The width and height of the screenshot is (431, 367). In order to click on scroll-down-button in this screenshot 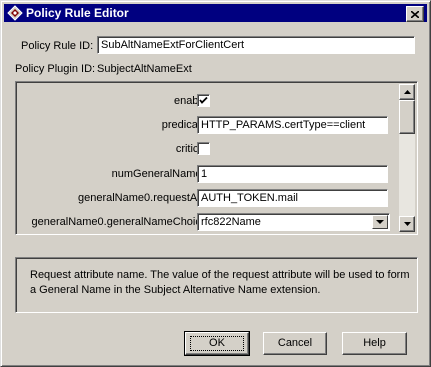, I will do `click(407, 224)`.